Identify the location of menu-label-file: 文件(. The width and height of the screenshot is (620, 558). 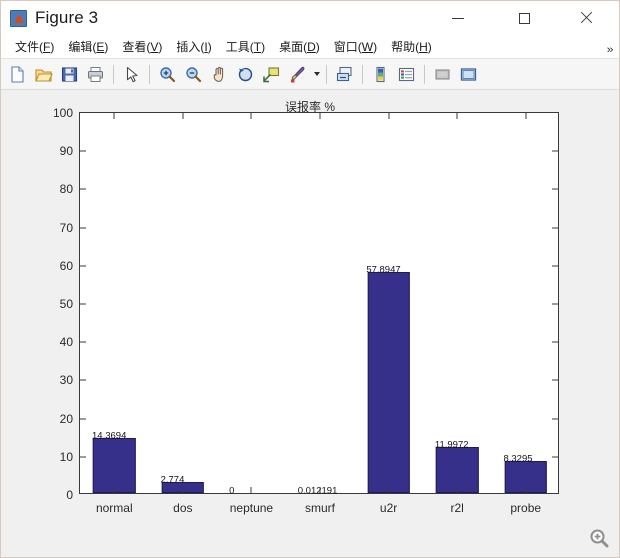
(29, 46).